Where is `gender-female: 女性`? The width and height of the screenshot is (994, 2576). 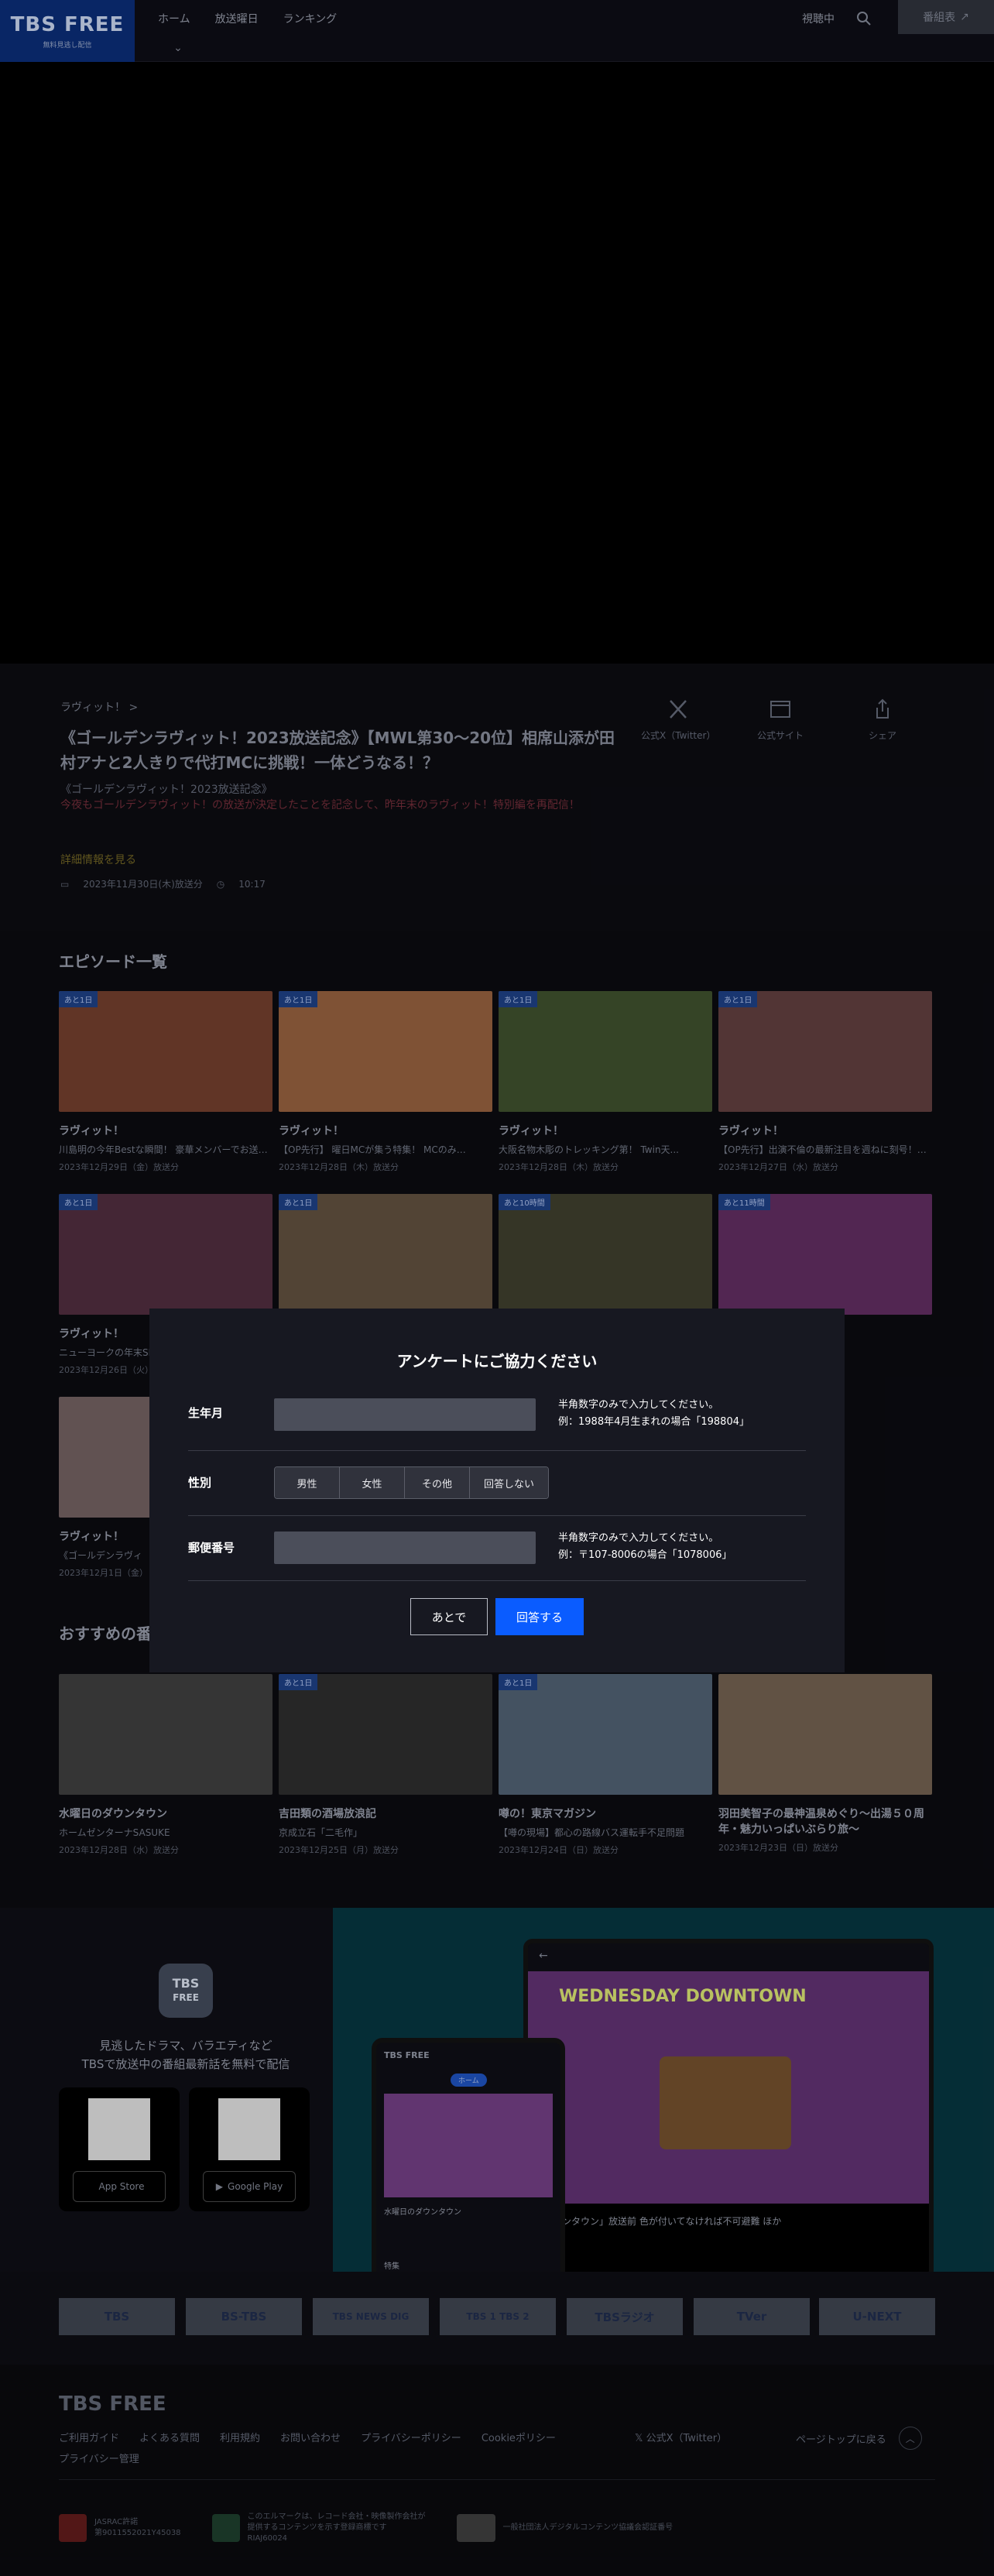 gender-female: 女性 is located at coordinates (373, 1482).